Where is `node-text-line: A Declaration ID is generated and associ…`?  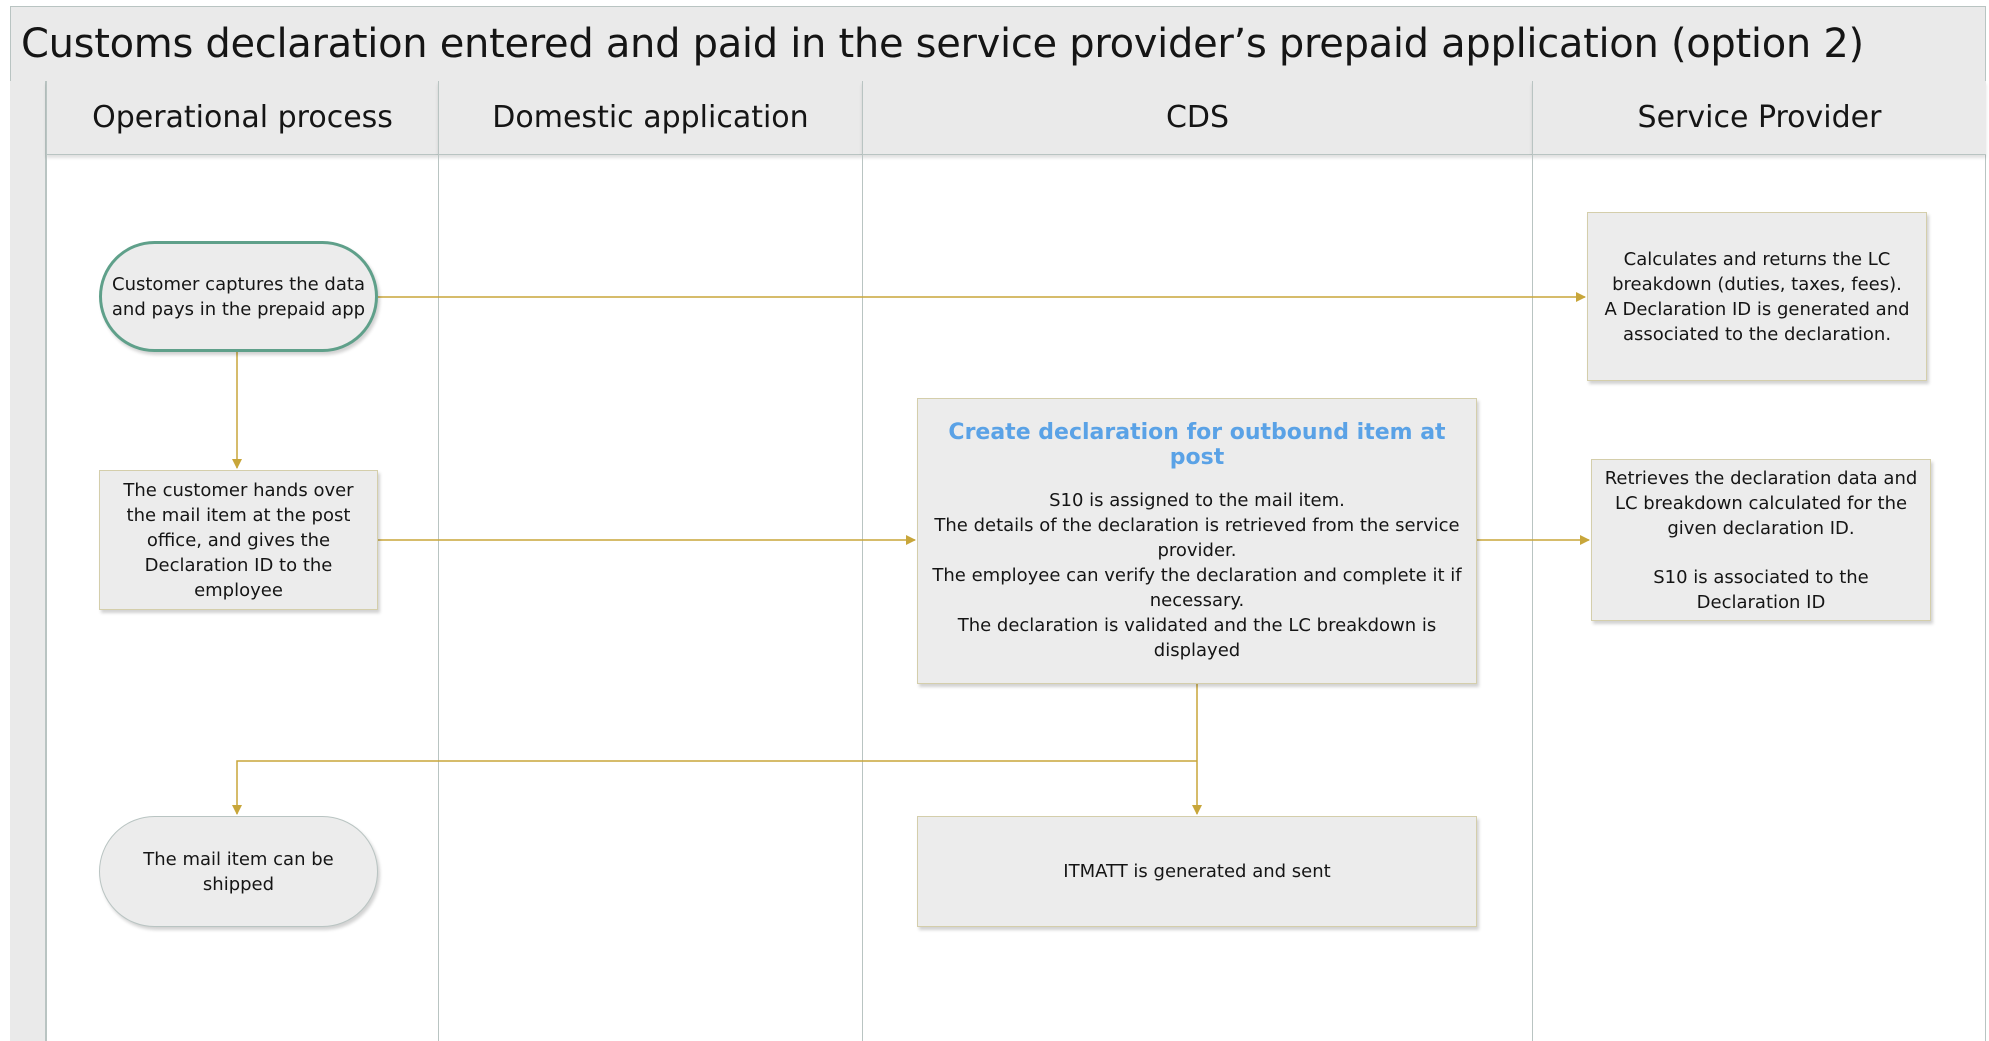 node-text-line: A Declaration ID is generated and associ… is located at coordinates (1757, 321).